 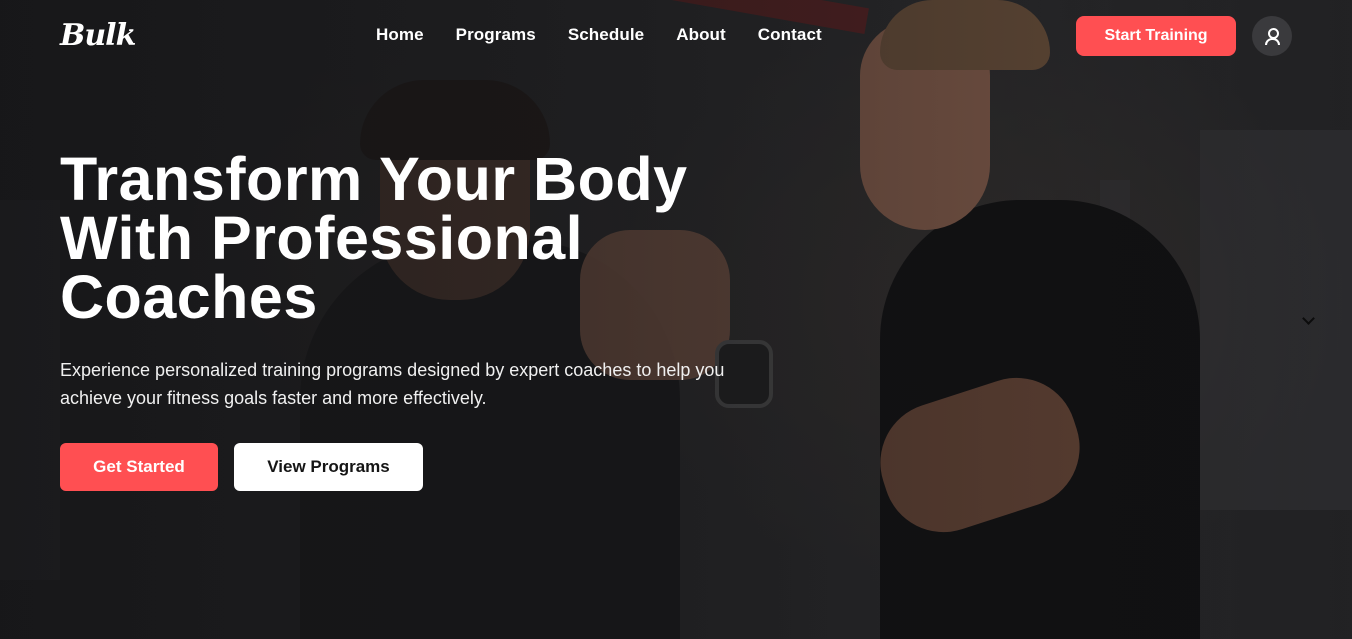 I want to click on nav-contact: Contact, so click(x=790, y=35).